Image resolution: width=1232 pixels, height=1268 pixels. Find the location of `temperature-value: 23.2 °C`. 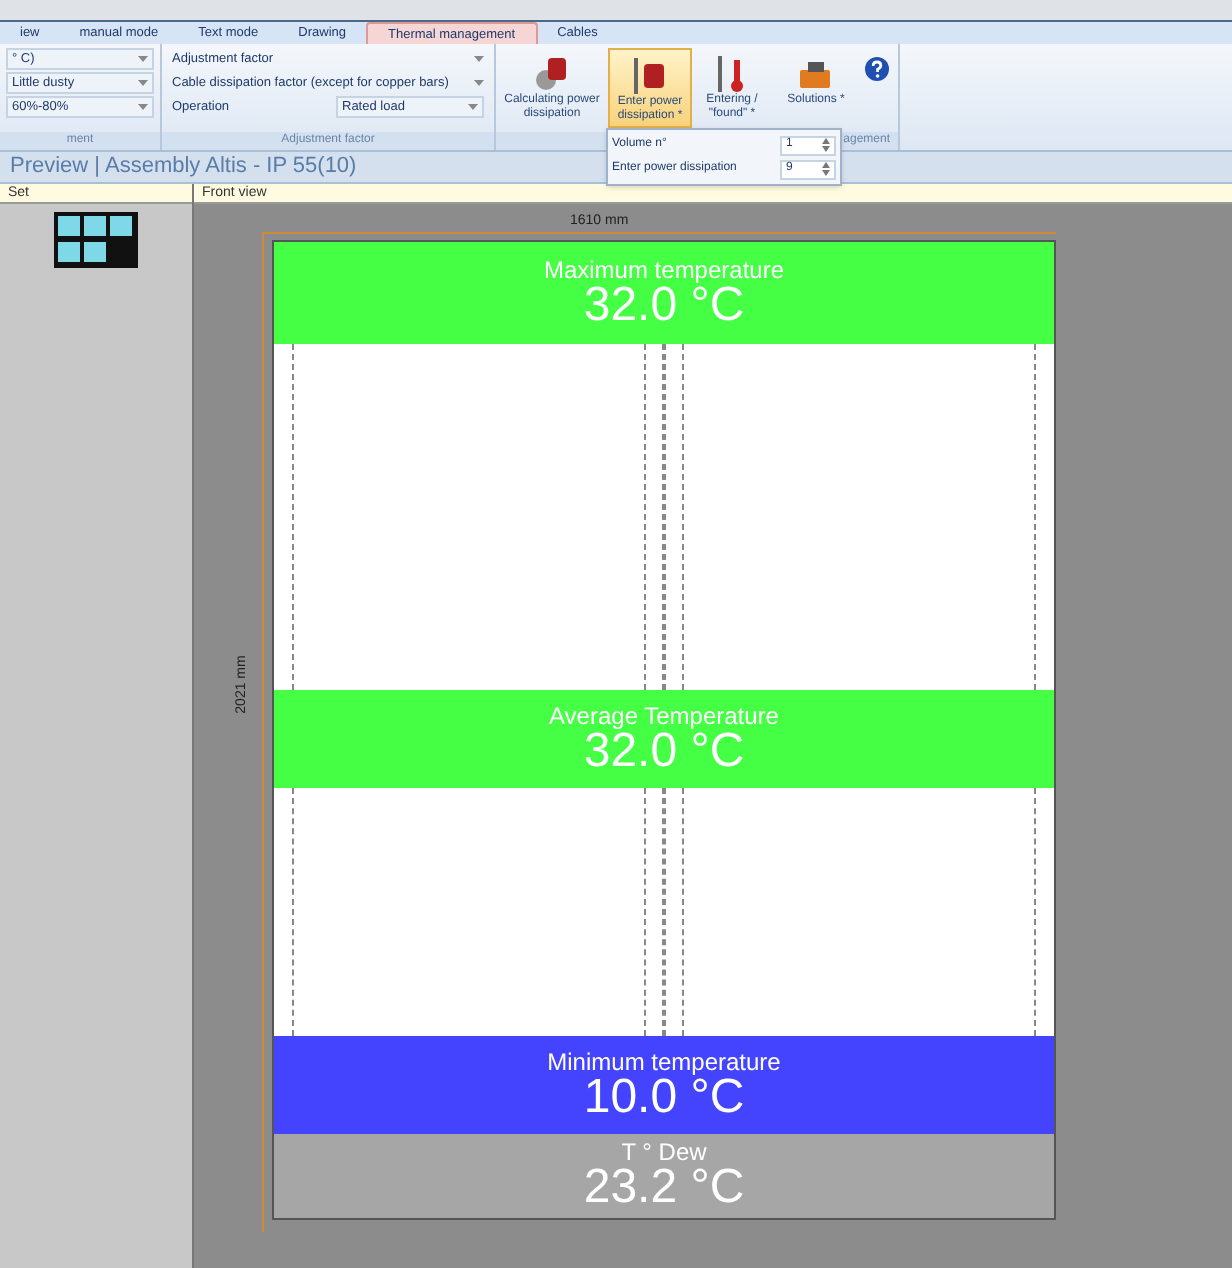

temperature-value: 23.2 °C is located at coordinates (664, 1188).